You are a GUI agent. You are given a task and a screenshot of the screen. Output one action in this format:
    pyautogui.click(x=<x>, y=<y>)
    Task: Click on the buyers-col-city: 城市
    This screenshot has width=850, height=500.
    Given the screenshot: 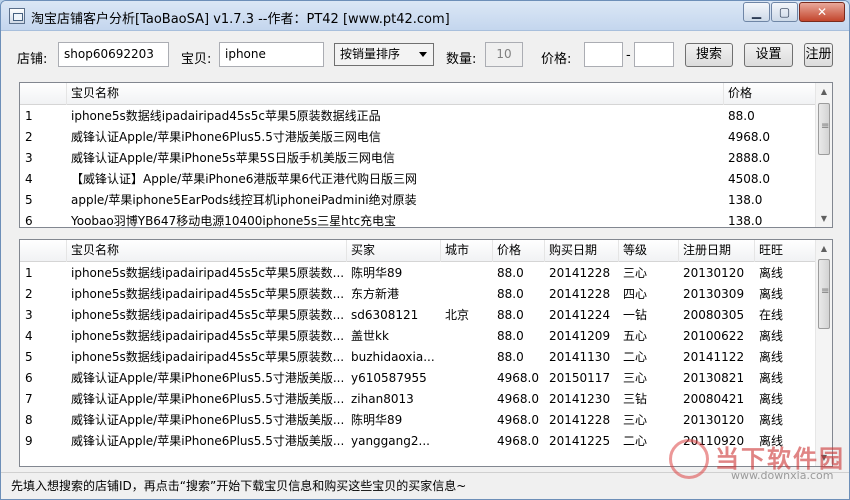 What is the action you would take?
    pyautogui.click(x=466, y=251)
    